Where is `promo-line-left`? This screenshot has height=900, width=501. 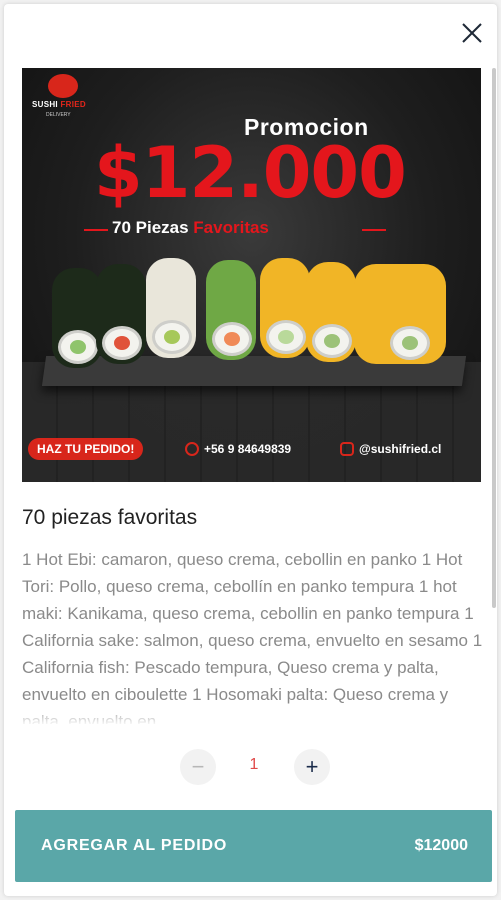 promo-line-left is located at coordinates (96, 230).